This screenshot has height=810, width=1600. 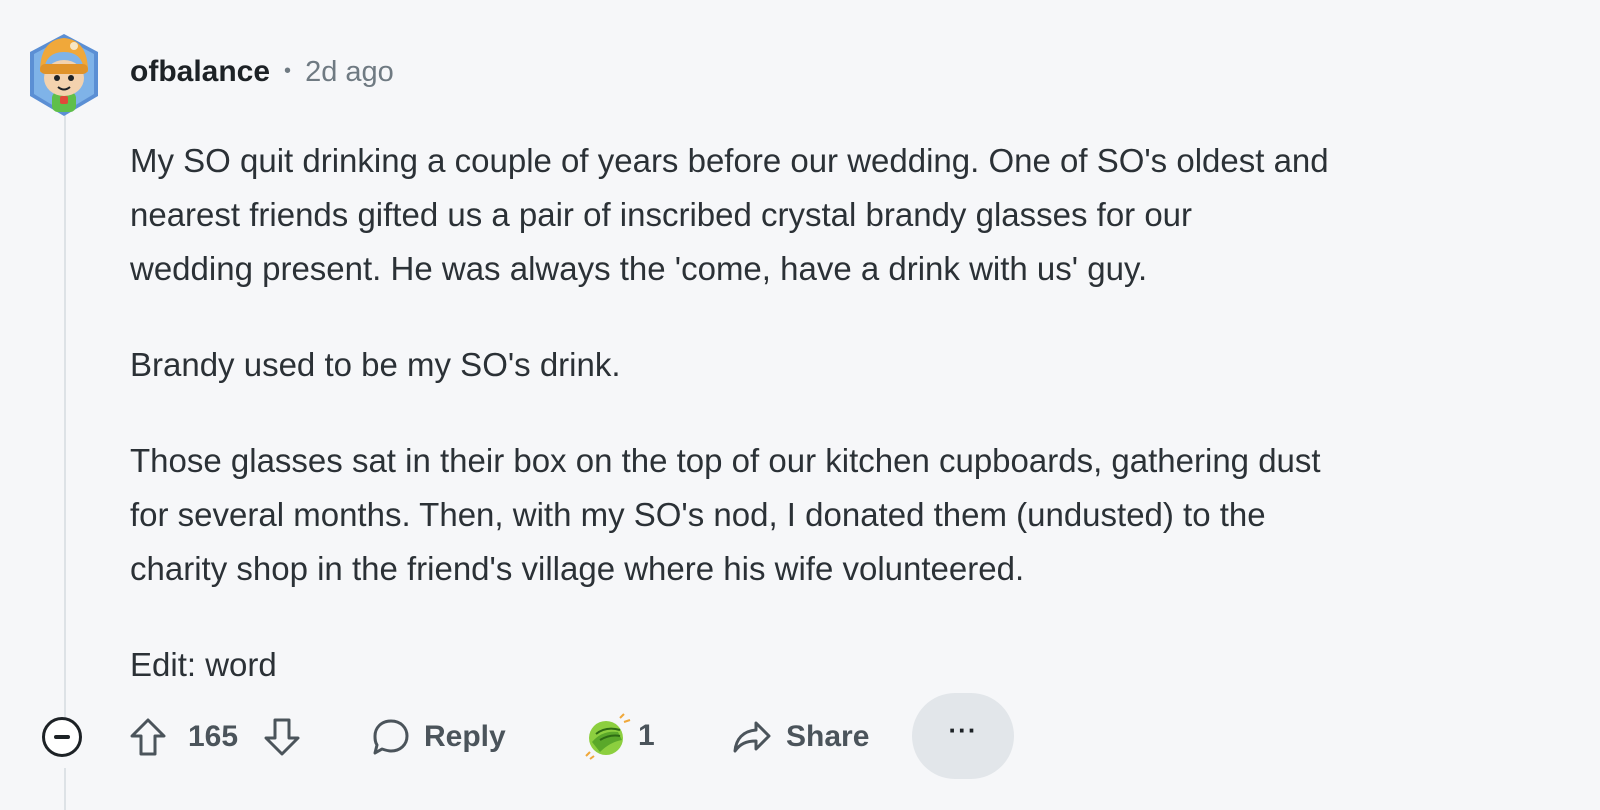 I want to click on share-arrow-icon, so click(x=752, y=737).